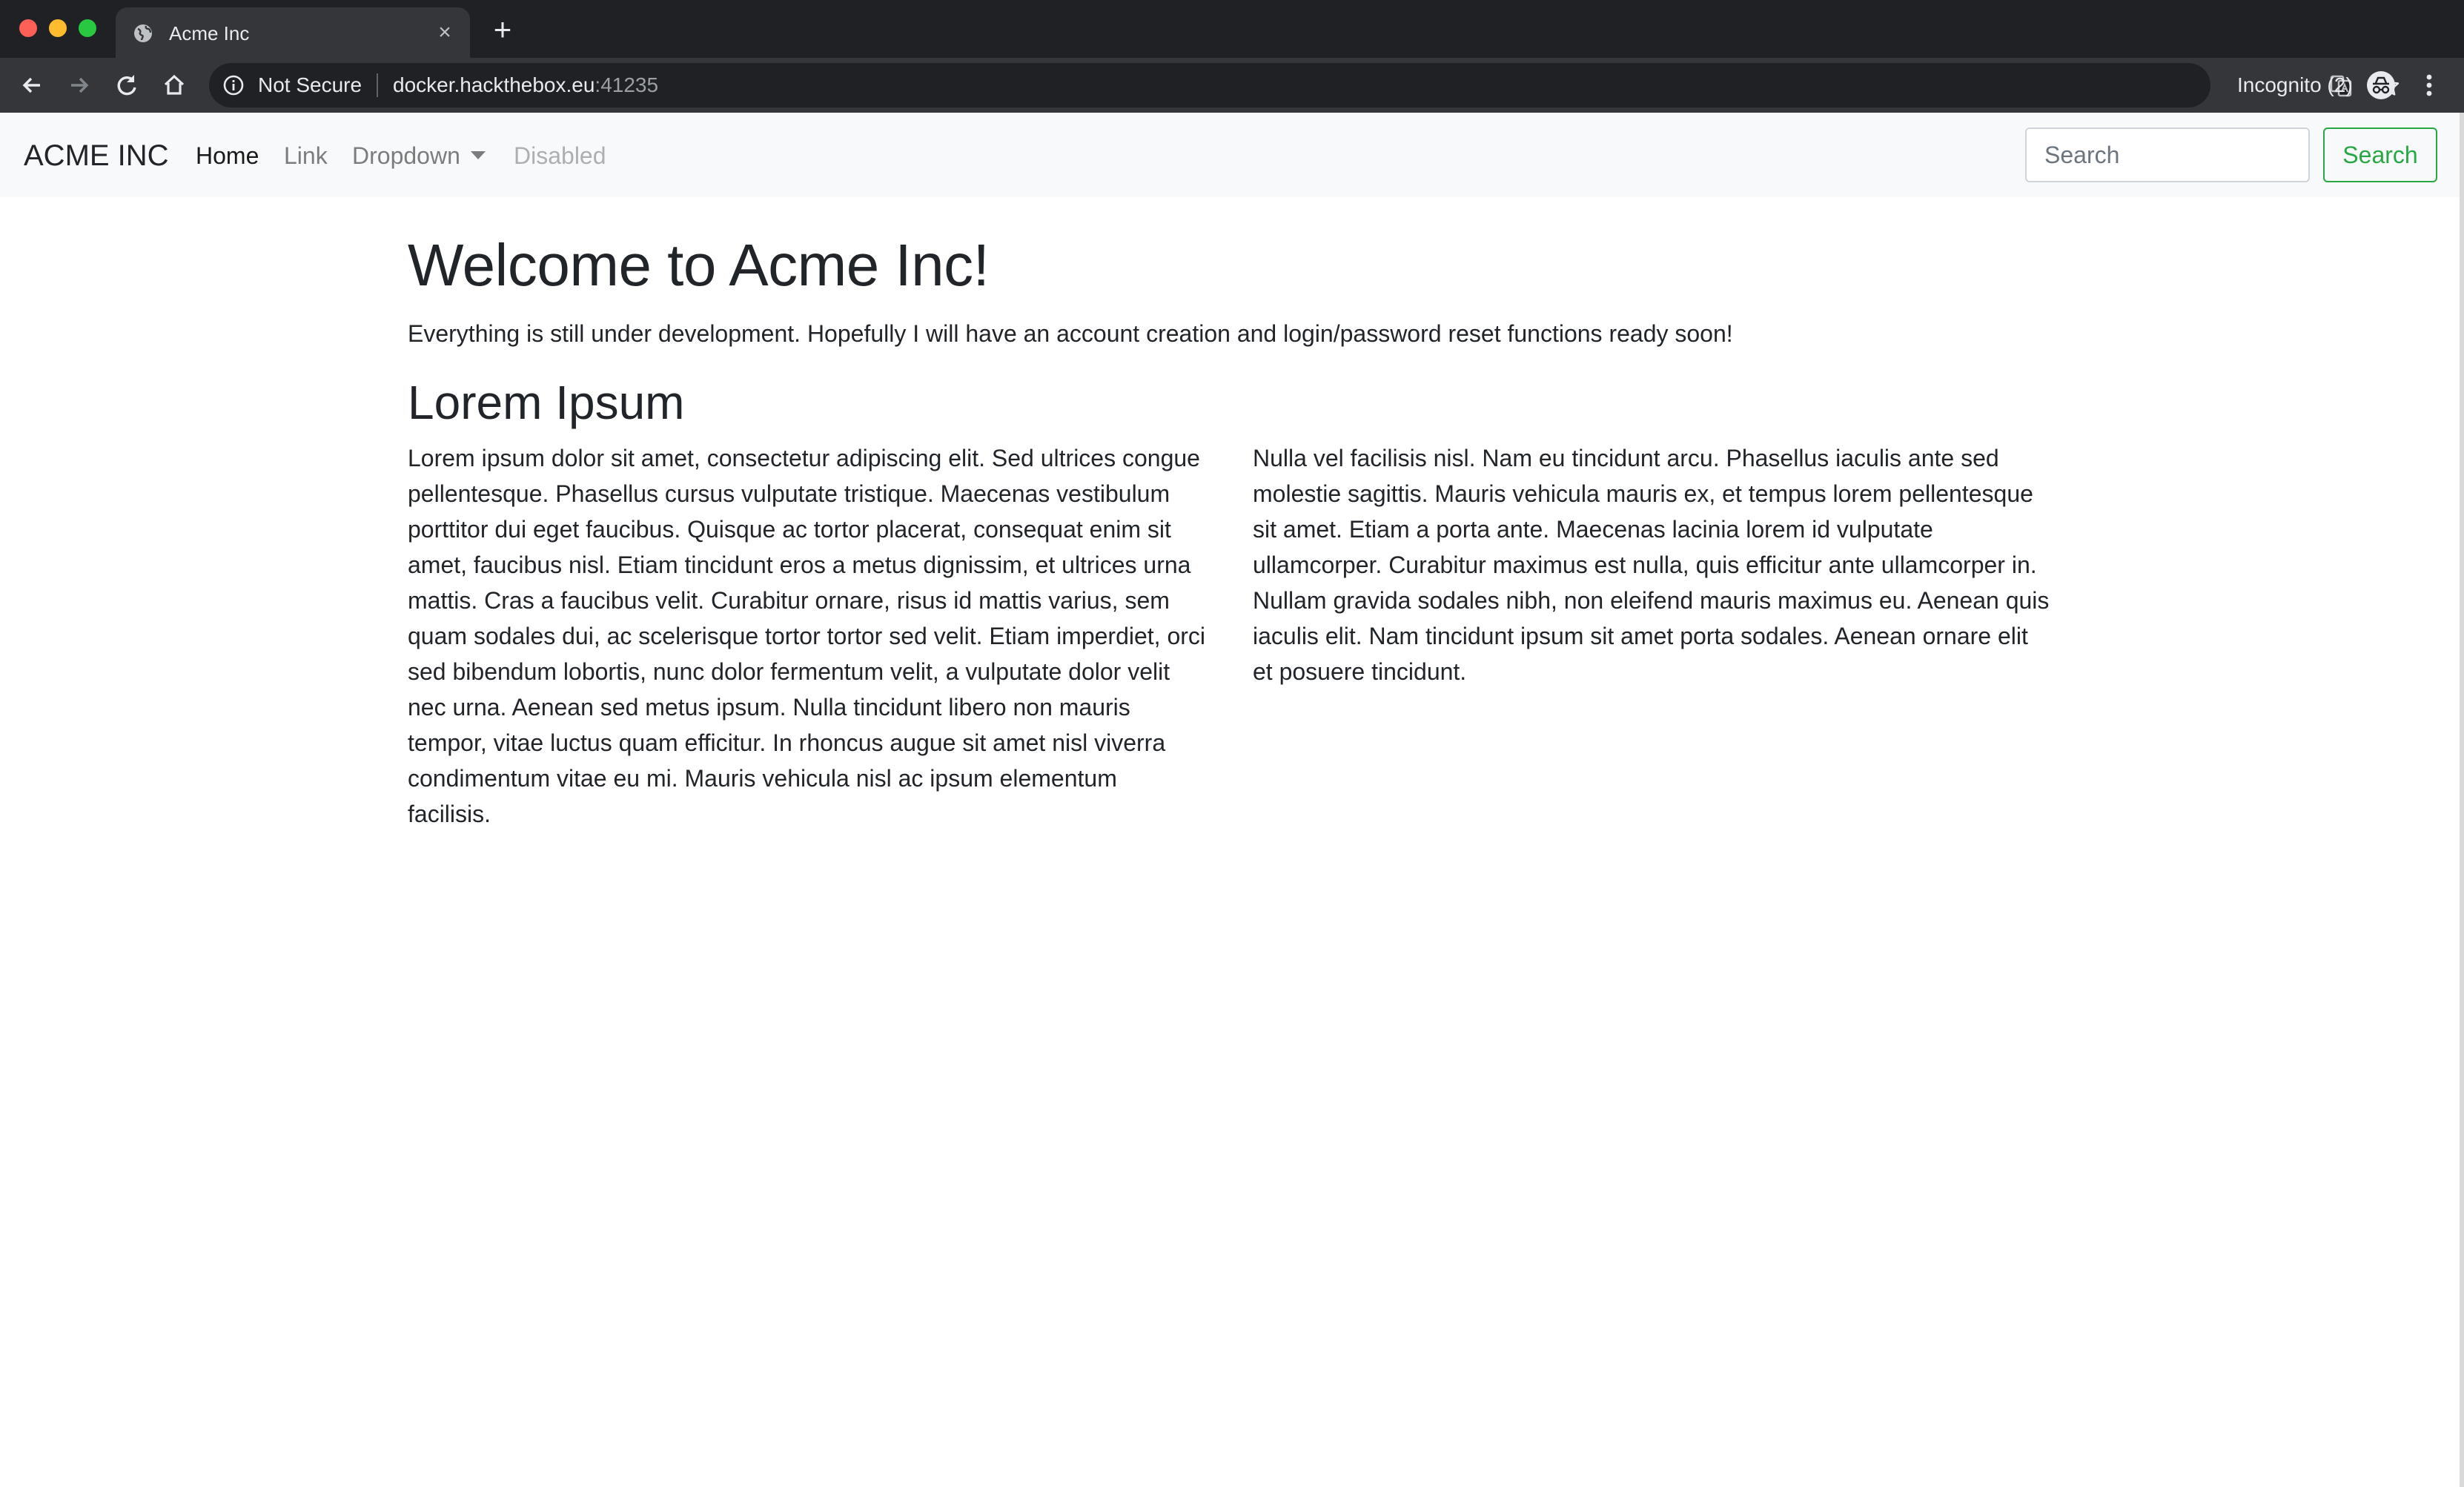 The width and height of the screenshot is (2464, 1487). Describe the element at coordinates (143, 33) in the screenshot. I see `globe-icon` at that location.